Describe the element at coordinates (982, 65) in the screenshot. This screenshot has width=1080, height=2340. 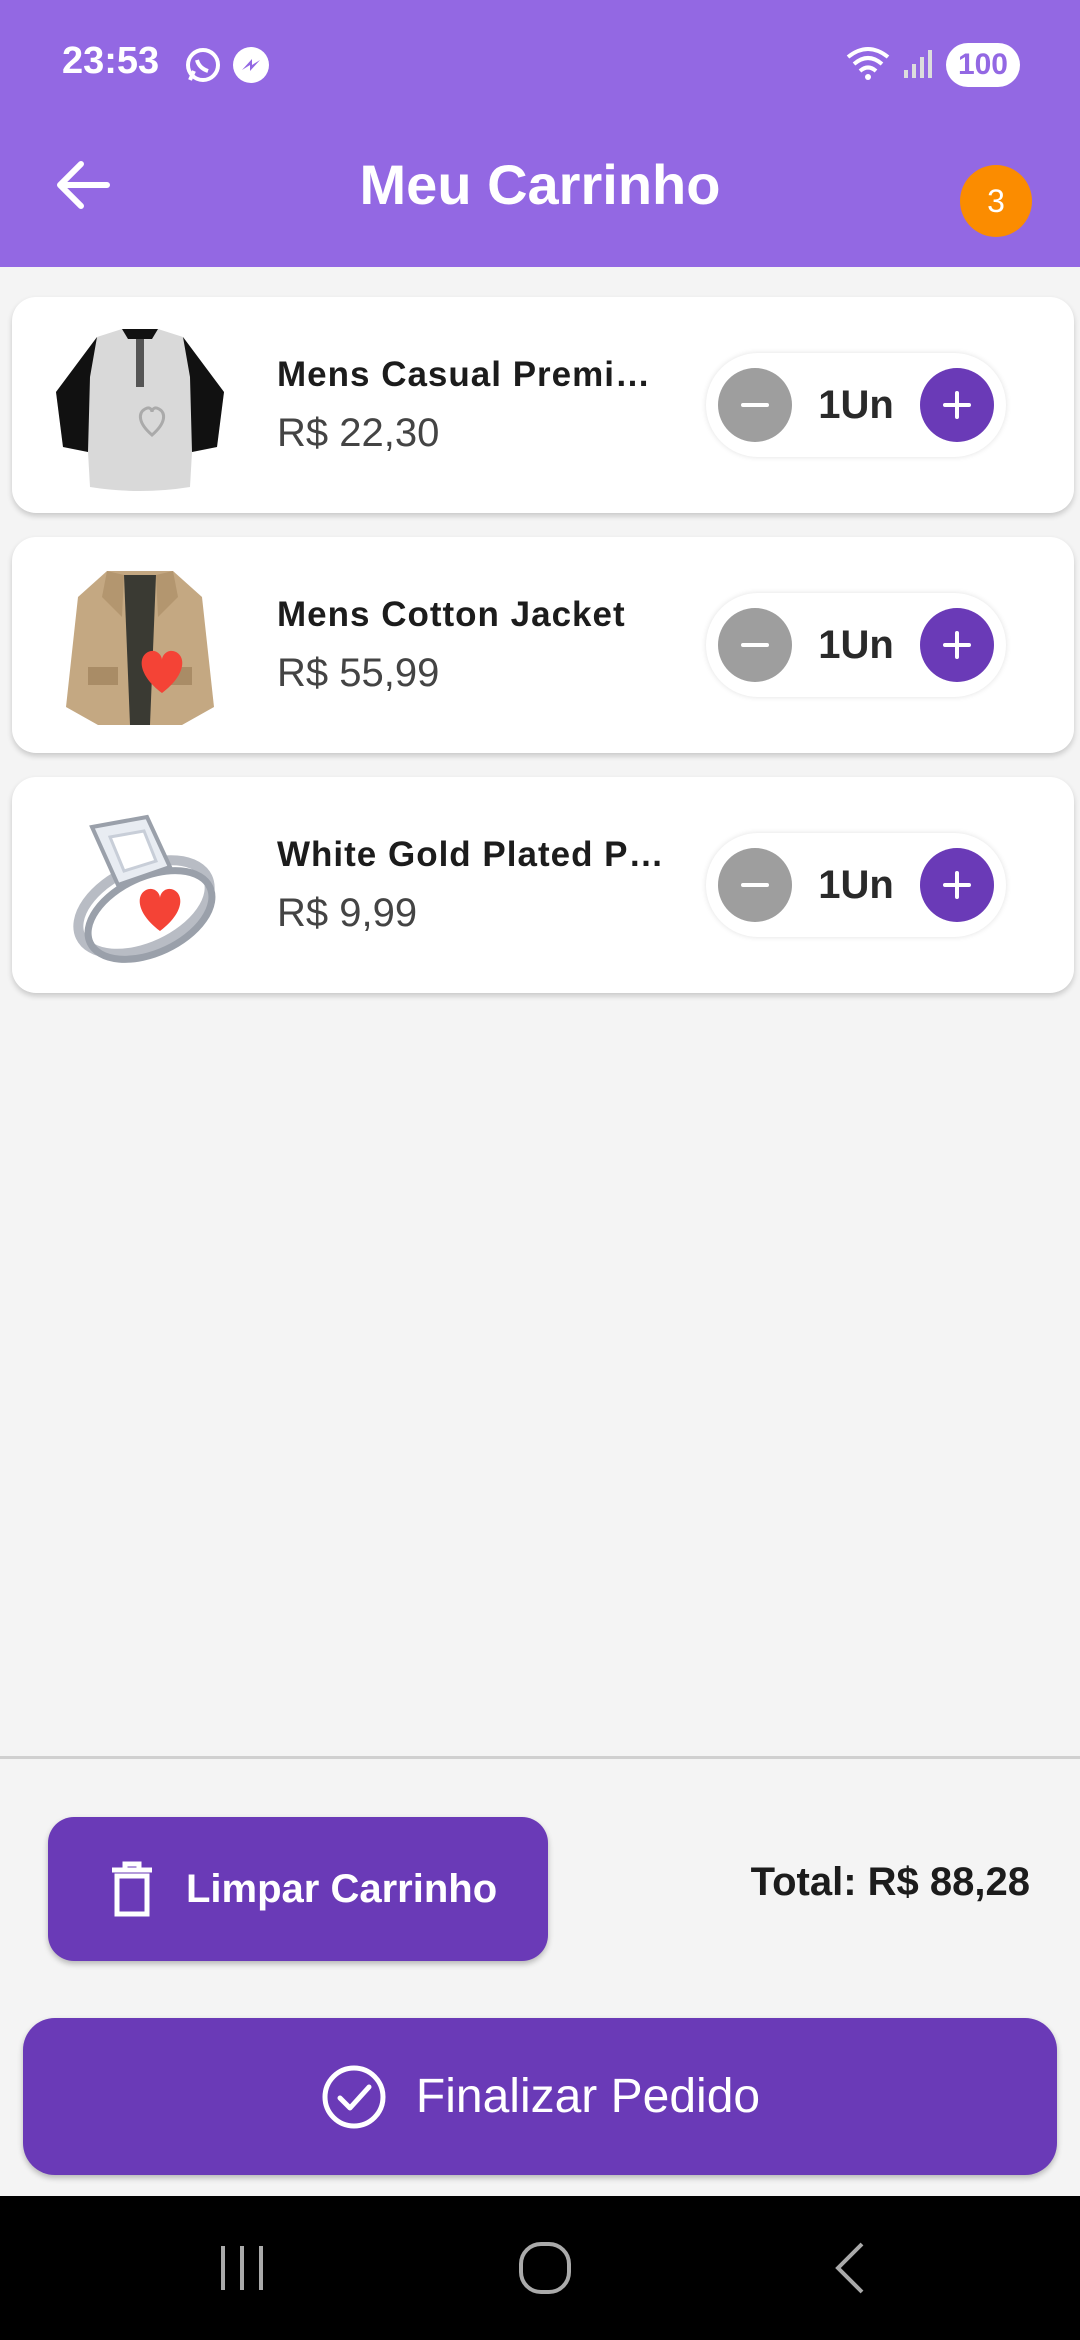
I see `battery-indicator: 100` at that location.